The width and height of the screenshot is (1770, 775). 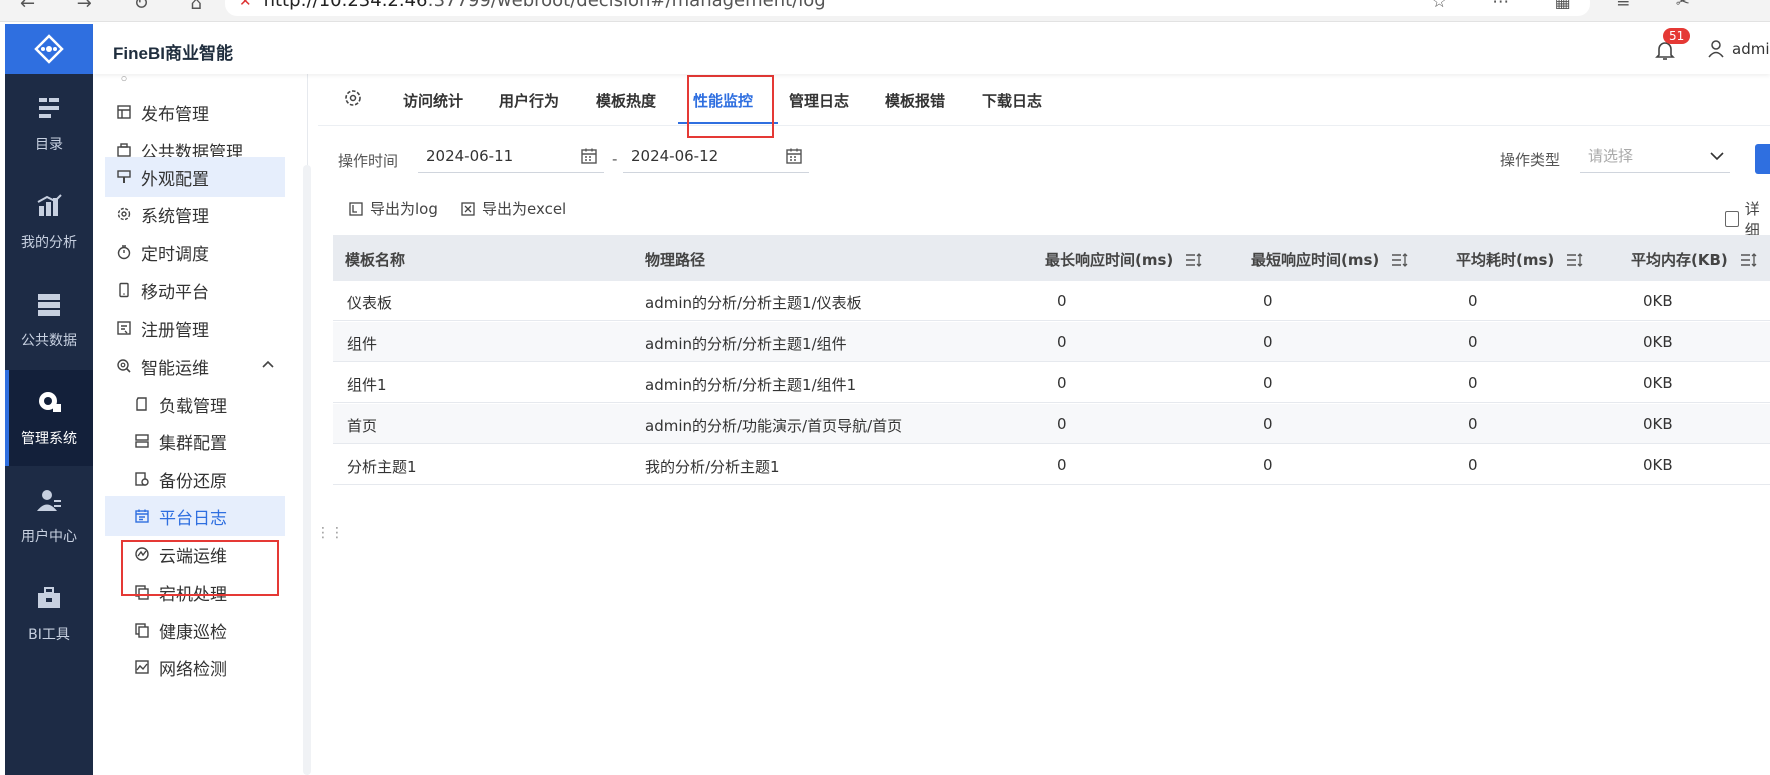 I want to click on cluster-icon, so click(x=142, y=441).